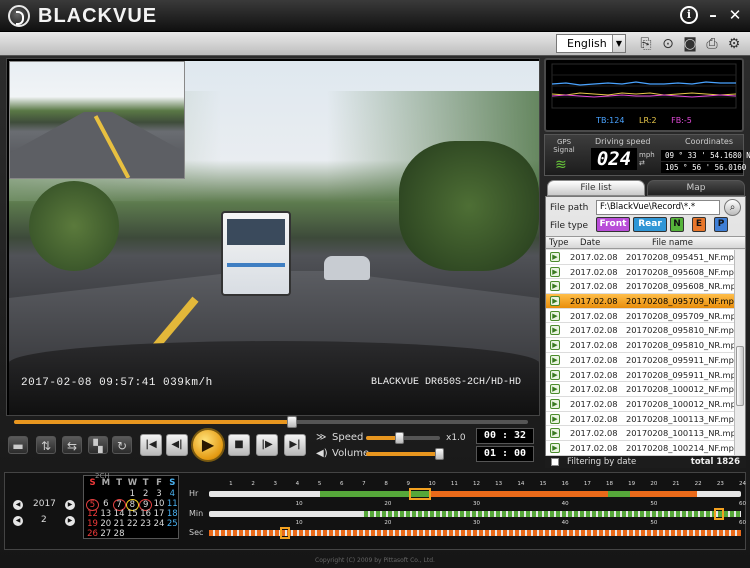  Describe the element at coordinates (267, 445) in the screenshot. I see `step-forward-button: |▶` at that location.